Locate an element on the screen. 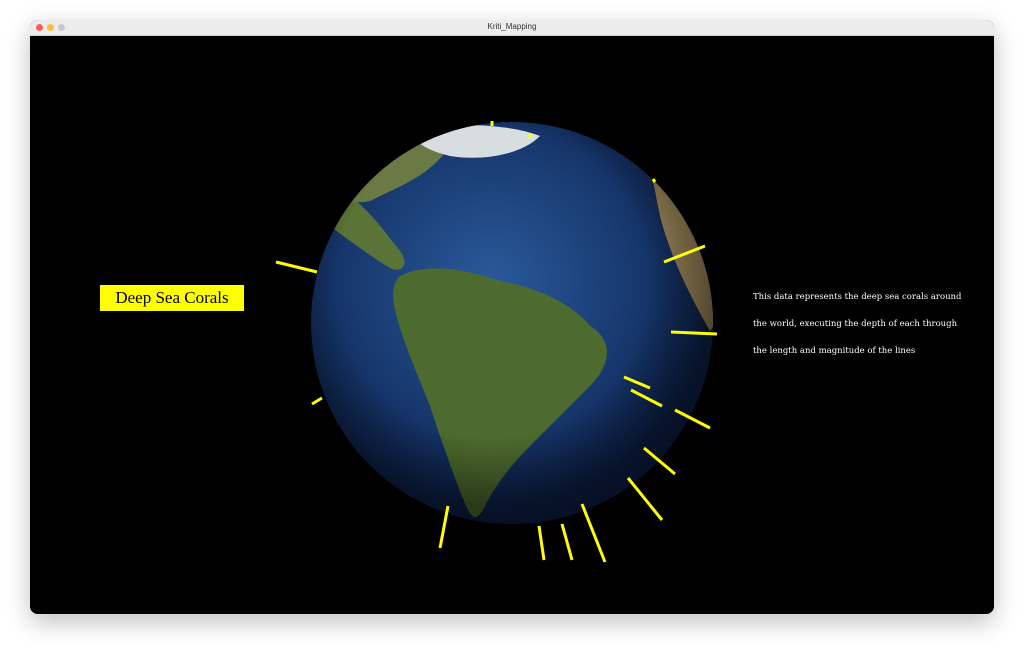  title-bar: Kriti_Mapping is located at coordinates (512, 28).